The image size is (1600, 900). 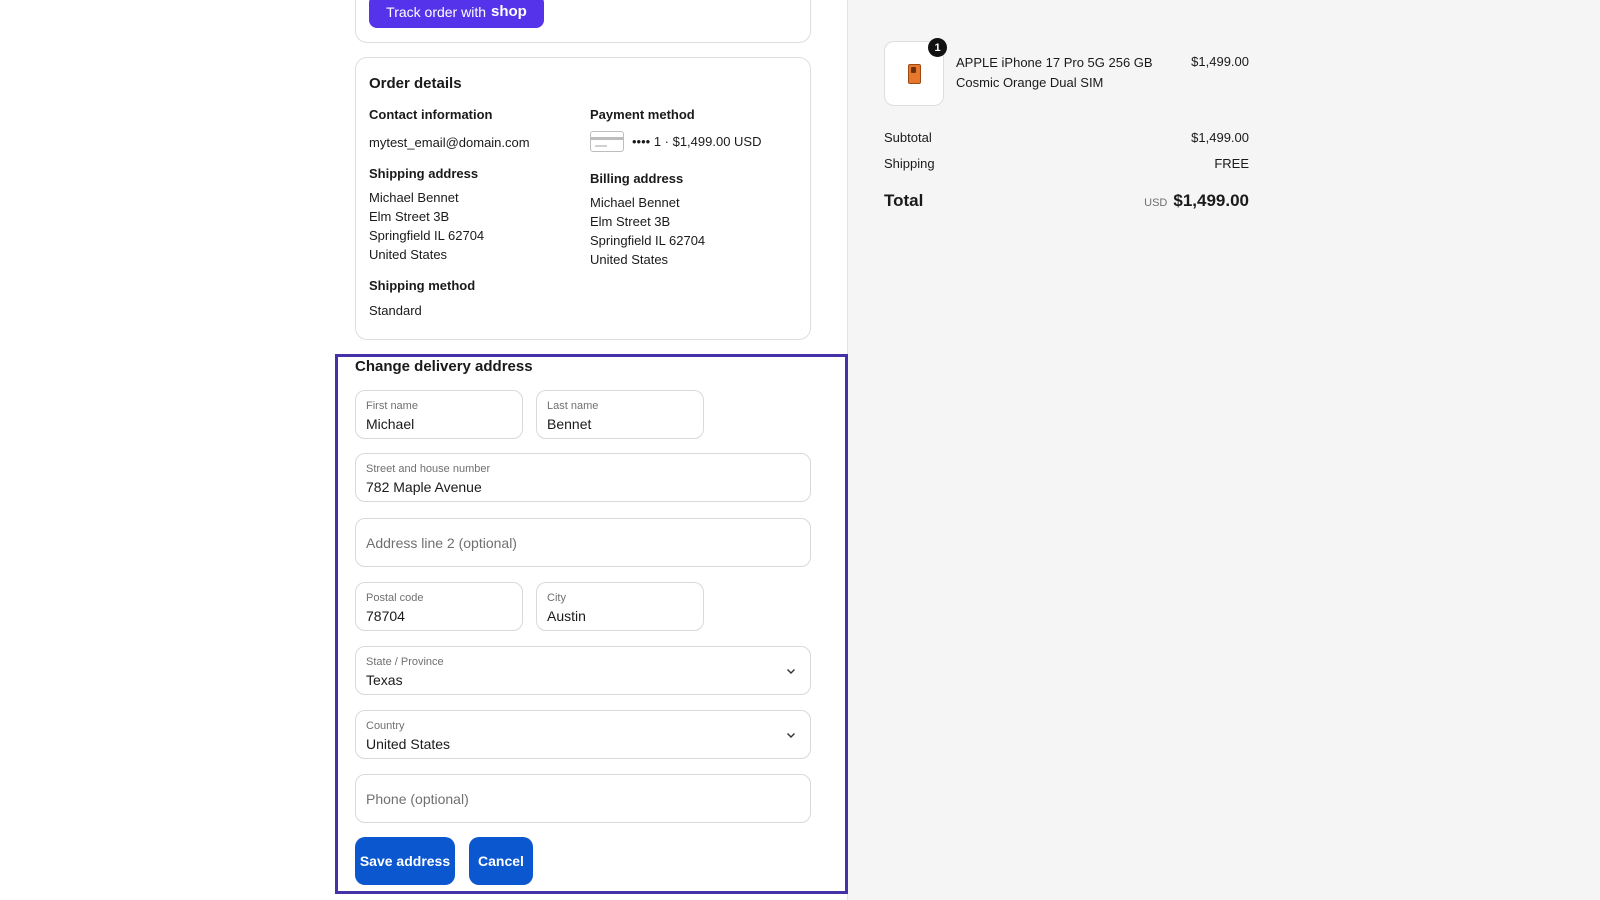 What do you see at coordinates (569, 424) in the screenshot?
I see `last-name-value: Bennet` at bounding box center [569, 424].